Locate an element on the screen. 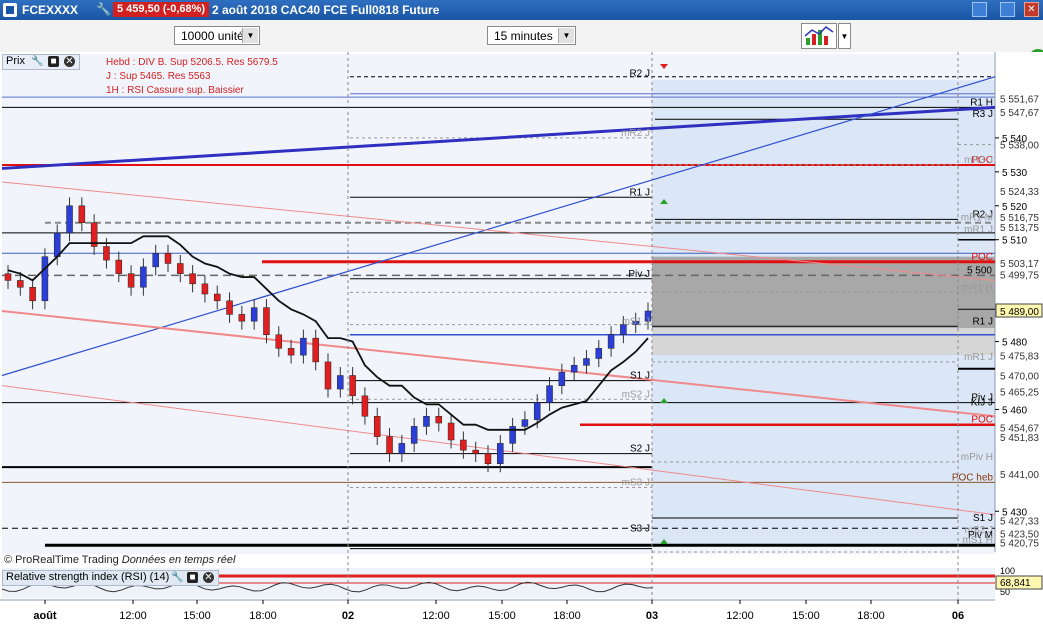  indicators-button is located at coordinates (819, 36).